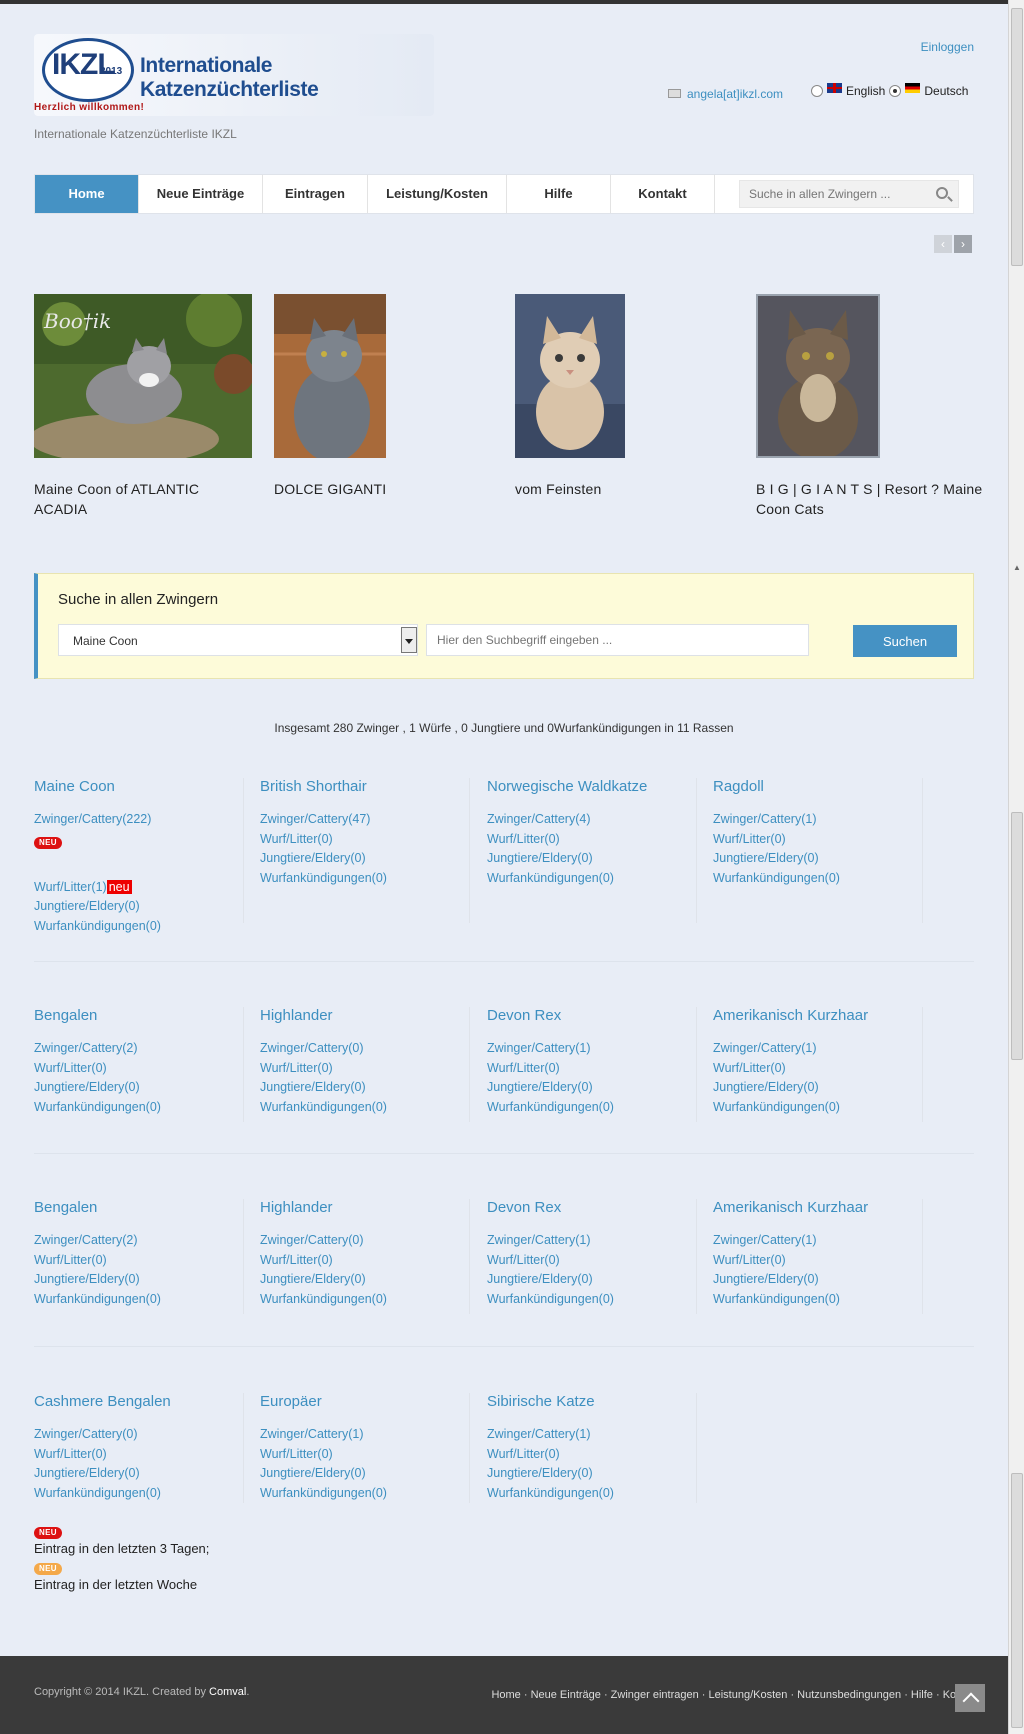  Describe the element at coordinates (383, 489) in the screenshot. I see `featured-title: DOLCE GIGANTI` at that location.